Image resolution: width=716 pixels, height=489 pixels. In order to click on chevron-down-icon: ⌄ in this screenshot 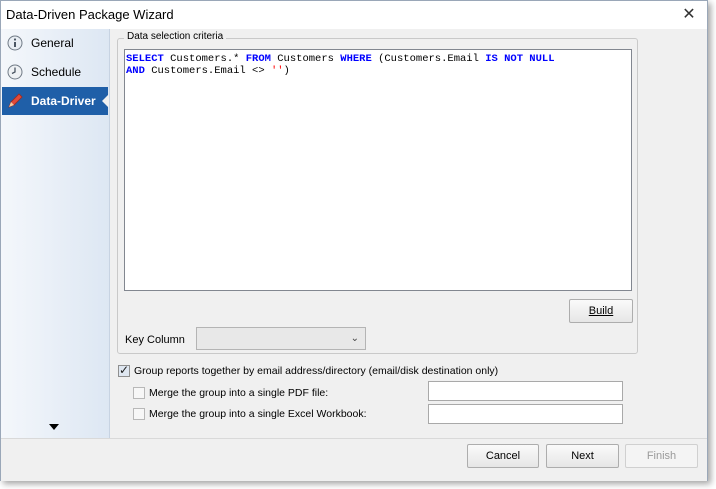, I will do `click(354, 338)`.